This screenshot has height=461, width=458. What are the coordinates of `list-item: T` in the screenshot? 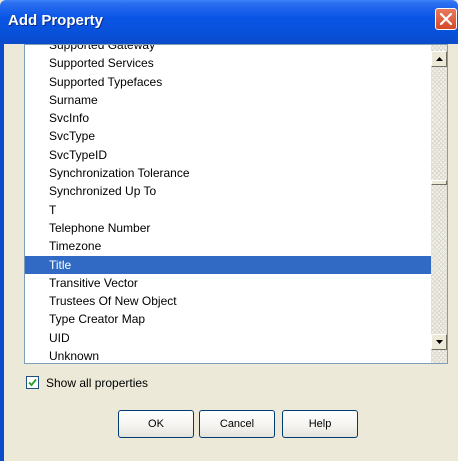 It's located at (228, 210).